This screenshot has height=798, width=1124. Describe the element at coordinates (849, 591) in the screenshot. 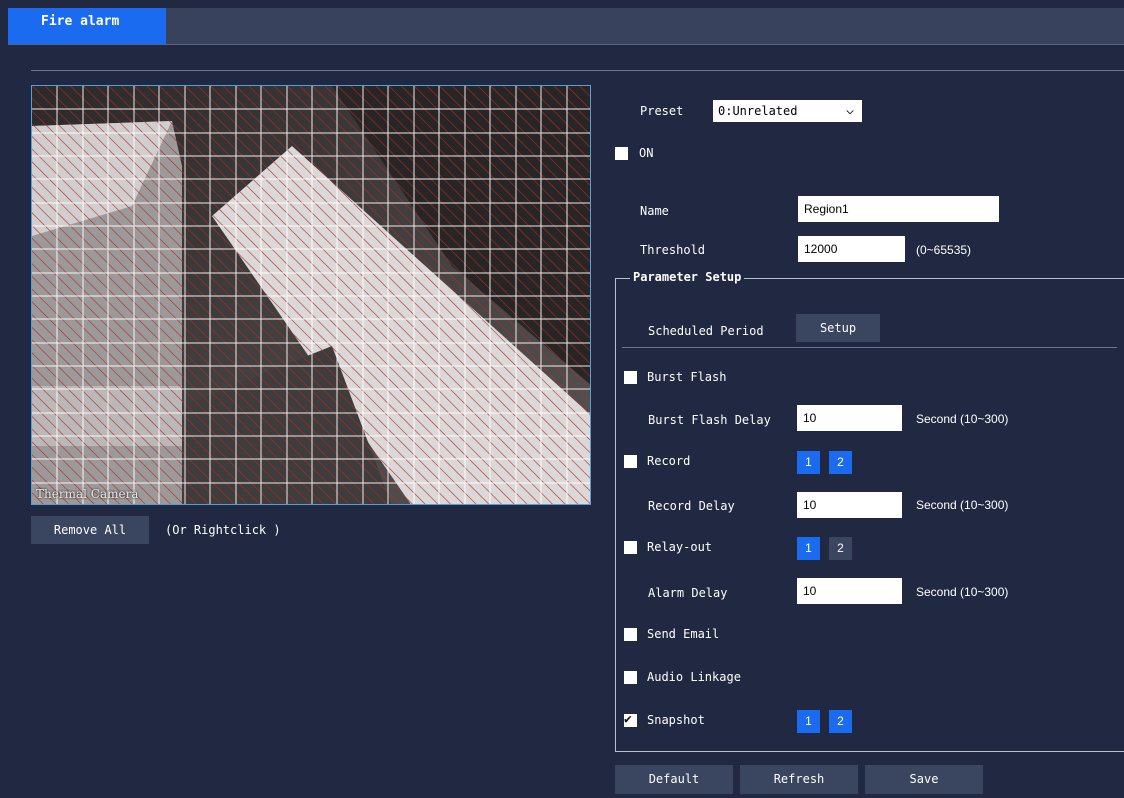

I see `alarm-delay-field: 10` at that location.